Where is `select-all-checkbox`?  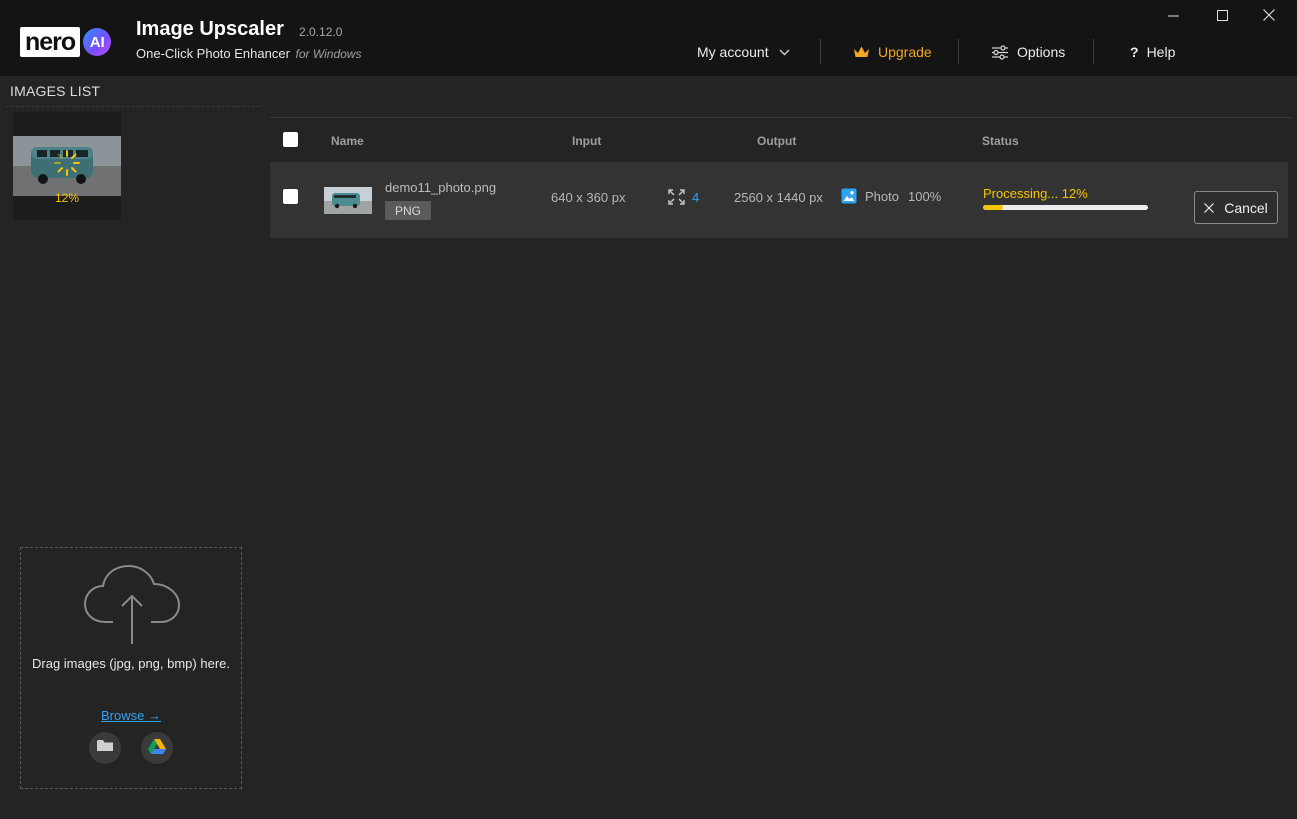 select-all-checkbox is located at coordinates (290, 139).